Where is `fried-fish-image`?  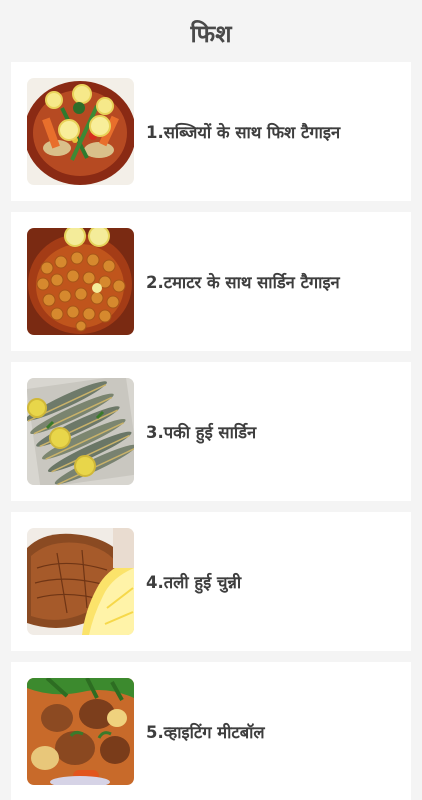
fried-fish-image is located at coordinates (80, 581).